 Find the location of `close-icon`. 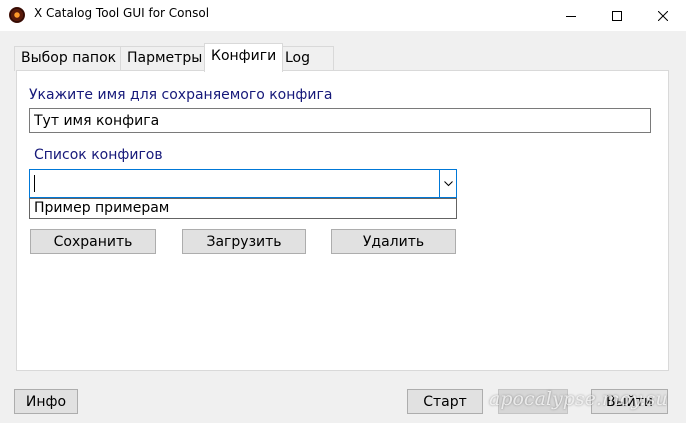

close-icon is located at coordinates (663, 15).